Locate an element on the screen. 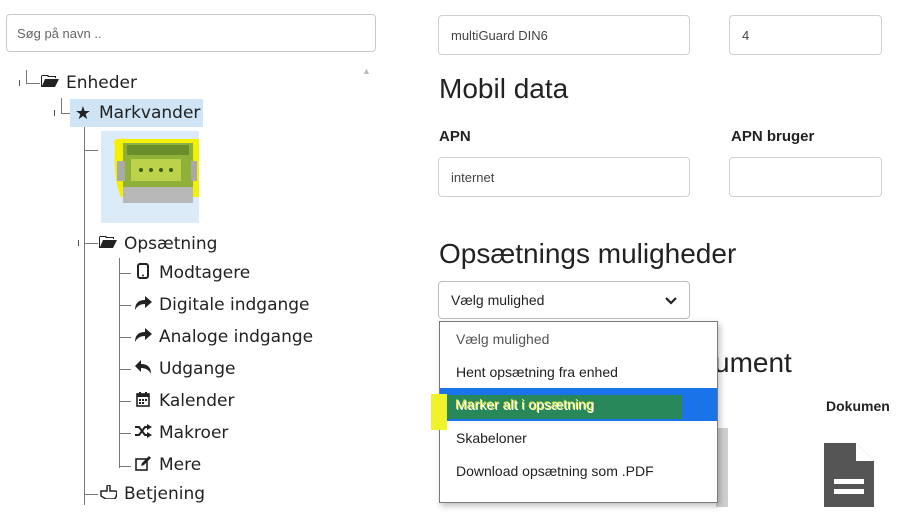 This screenshot has height=512, width=917. tree-node-label: Mere is located at coordinates (180, 465).